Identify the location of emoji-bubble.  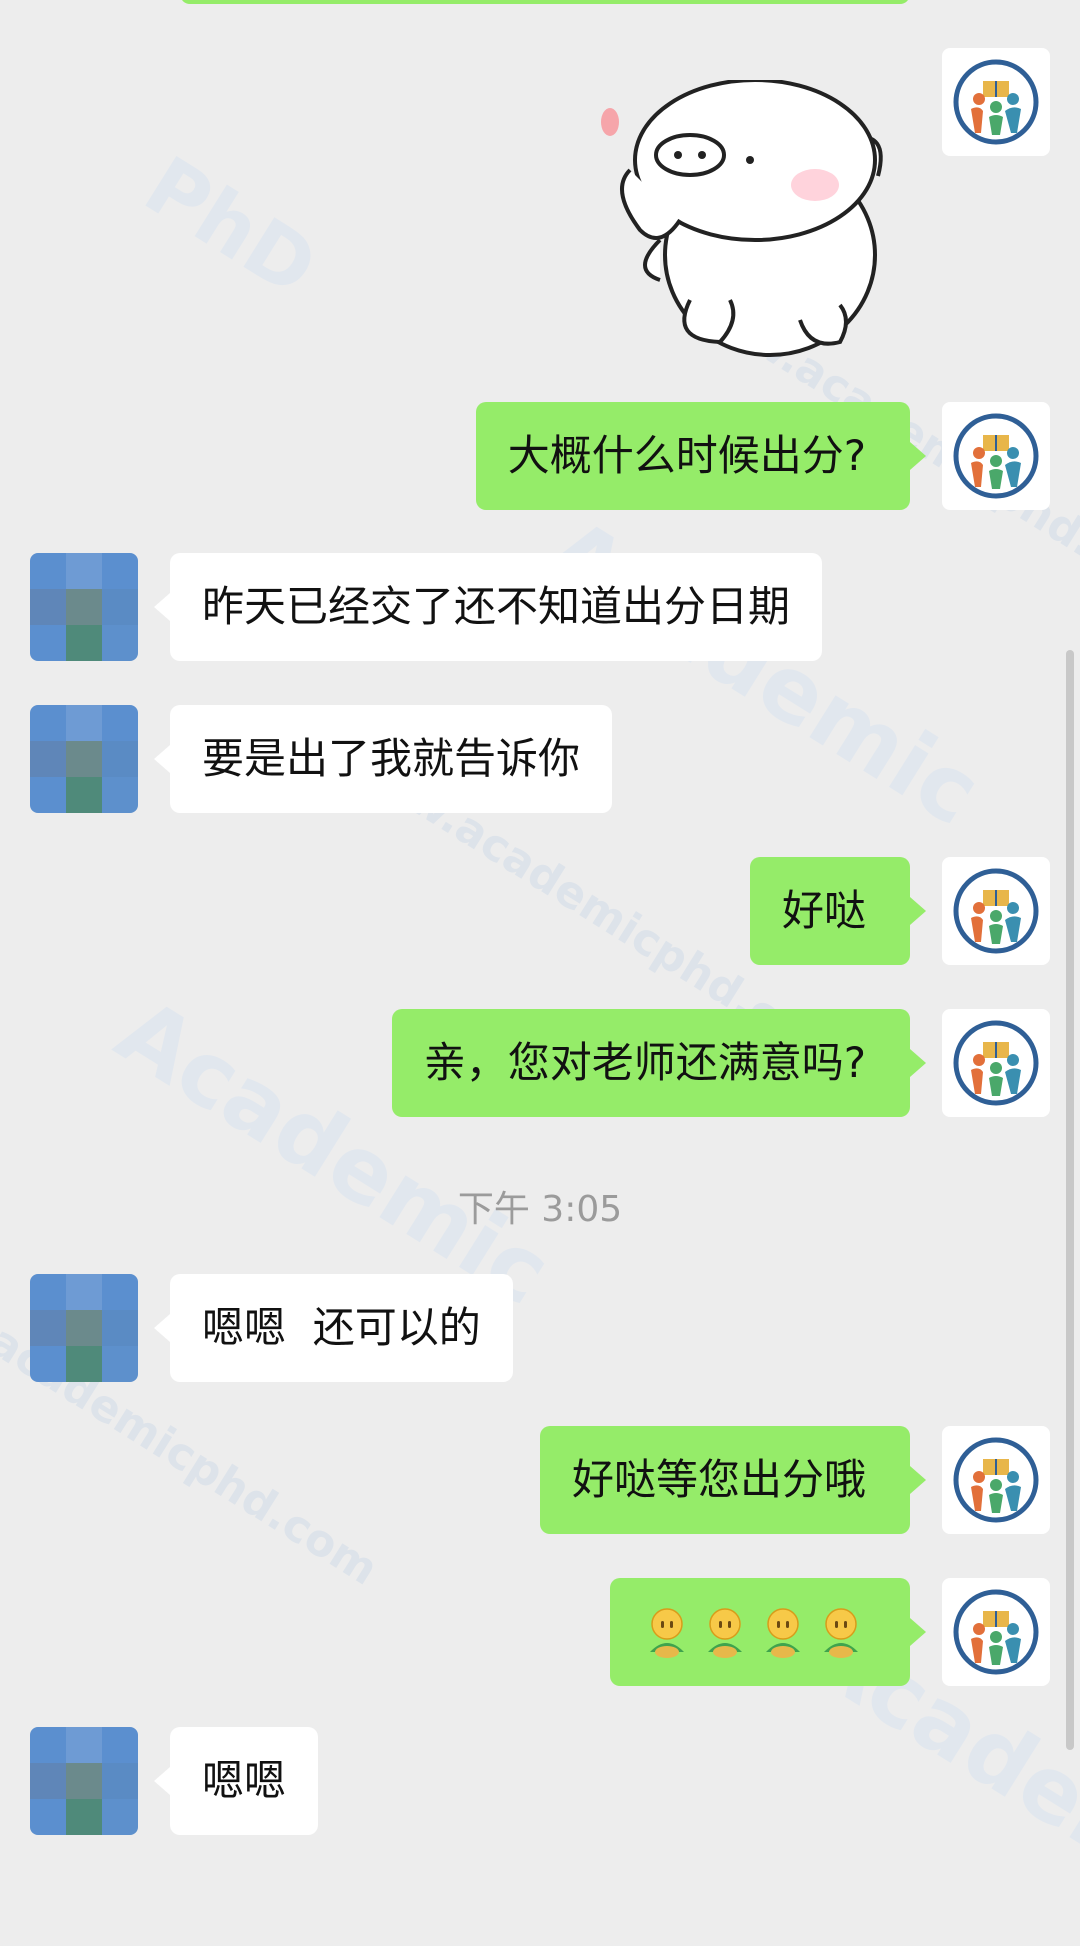
(768, 1632).